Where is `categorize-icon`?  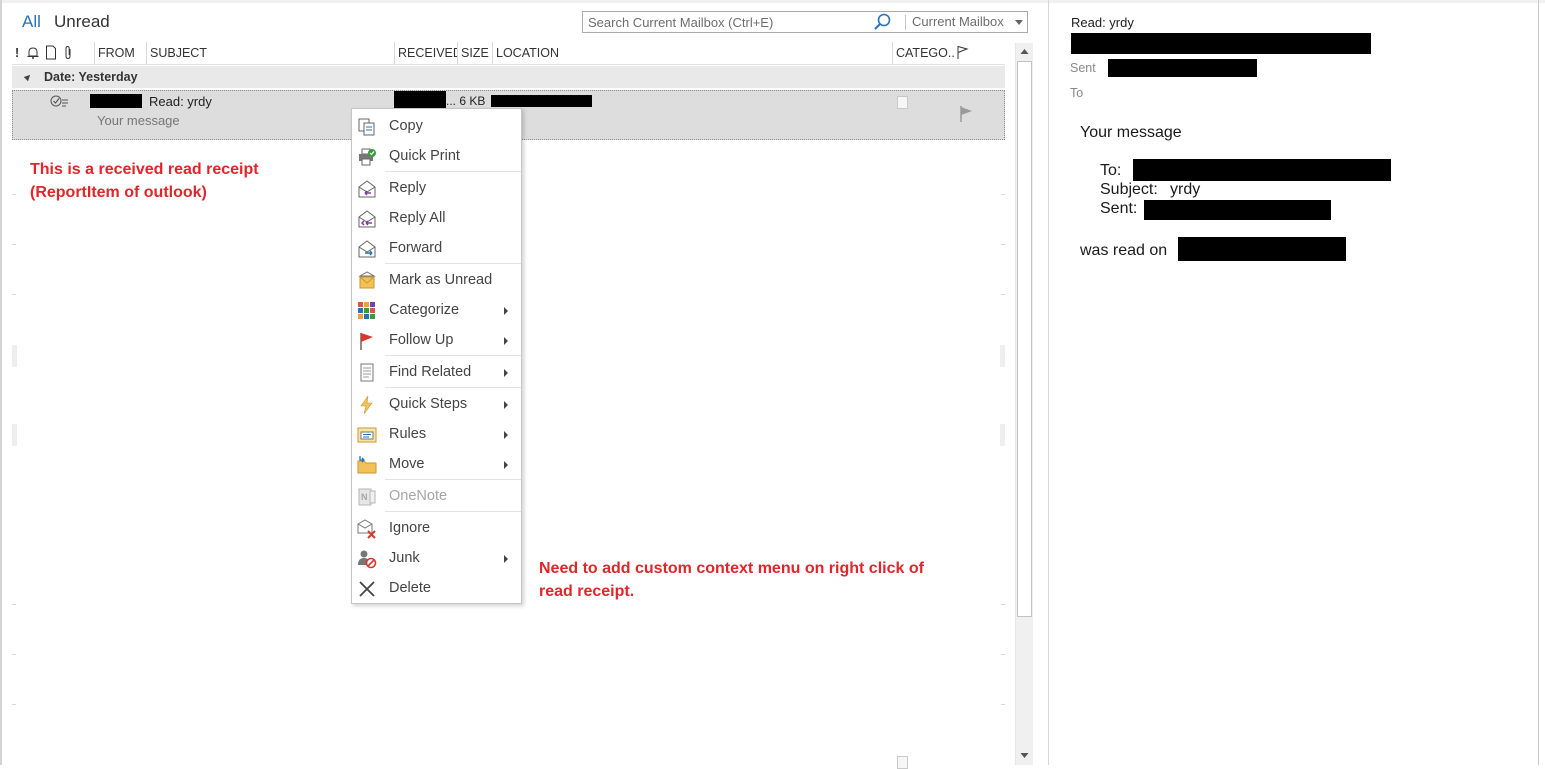 categorize-icon is located at coordinates (367, 311).